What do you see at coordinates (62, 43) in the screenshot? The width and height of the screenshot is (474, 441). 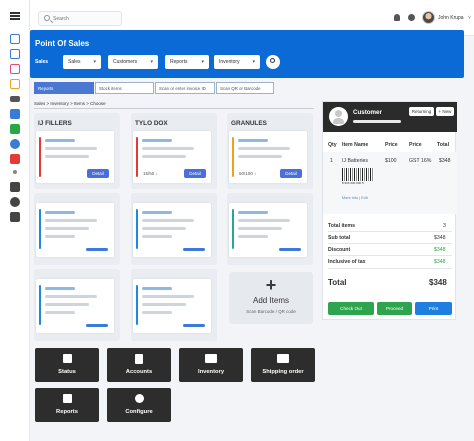 I see `page-title: Point Of Sales` at bounding box center [62, 43].